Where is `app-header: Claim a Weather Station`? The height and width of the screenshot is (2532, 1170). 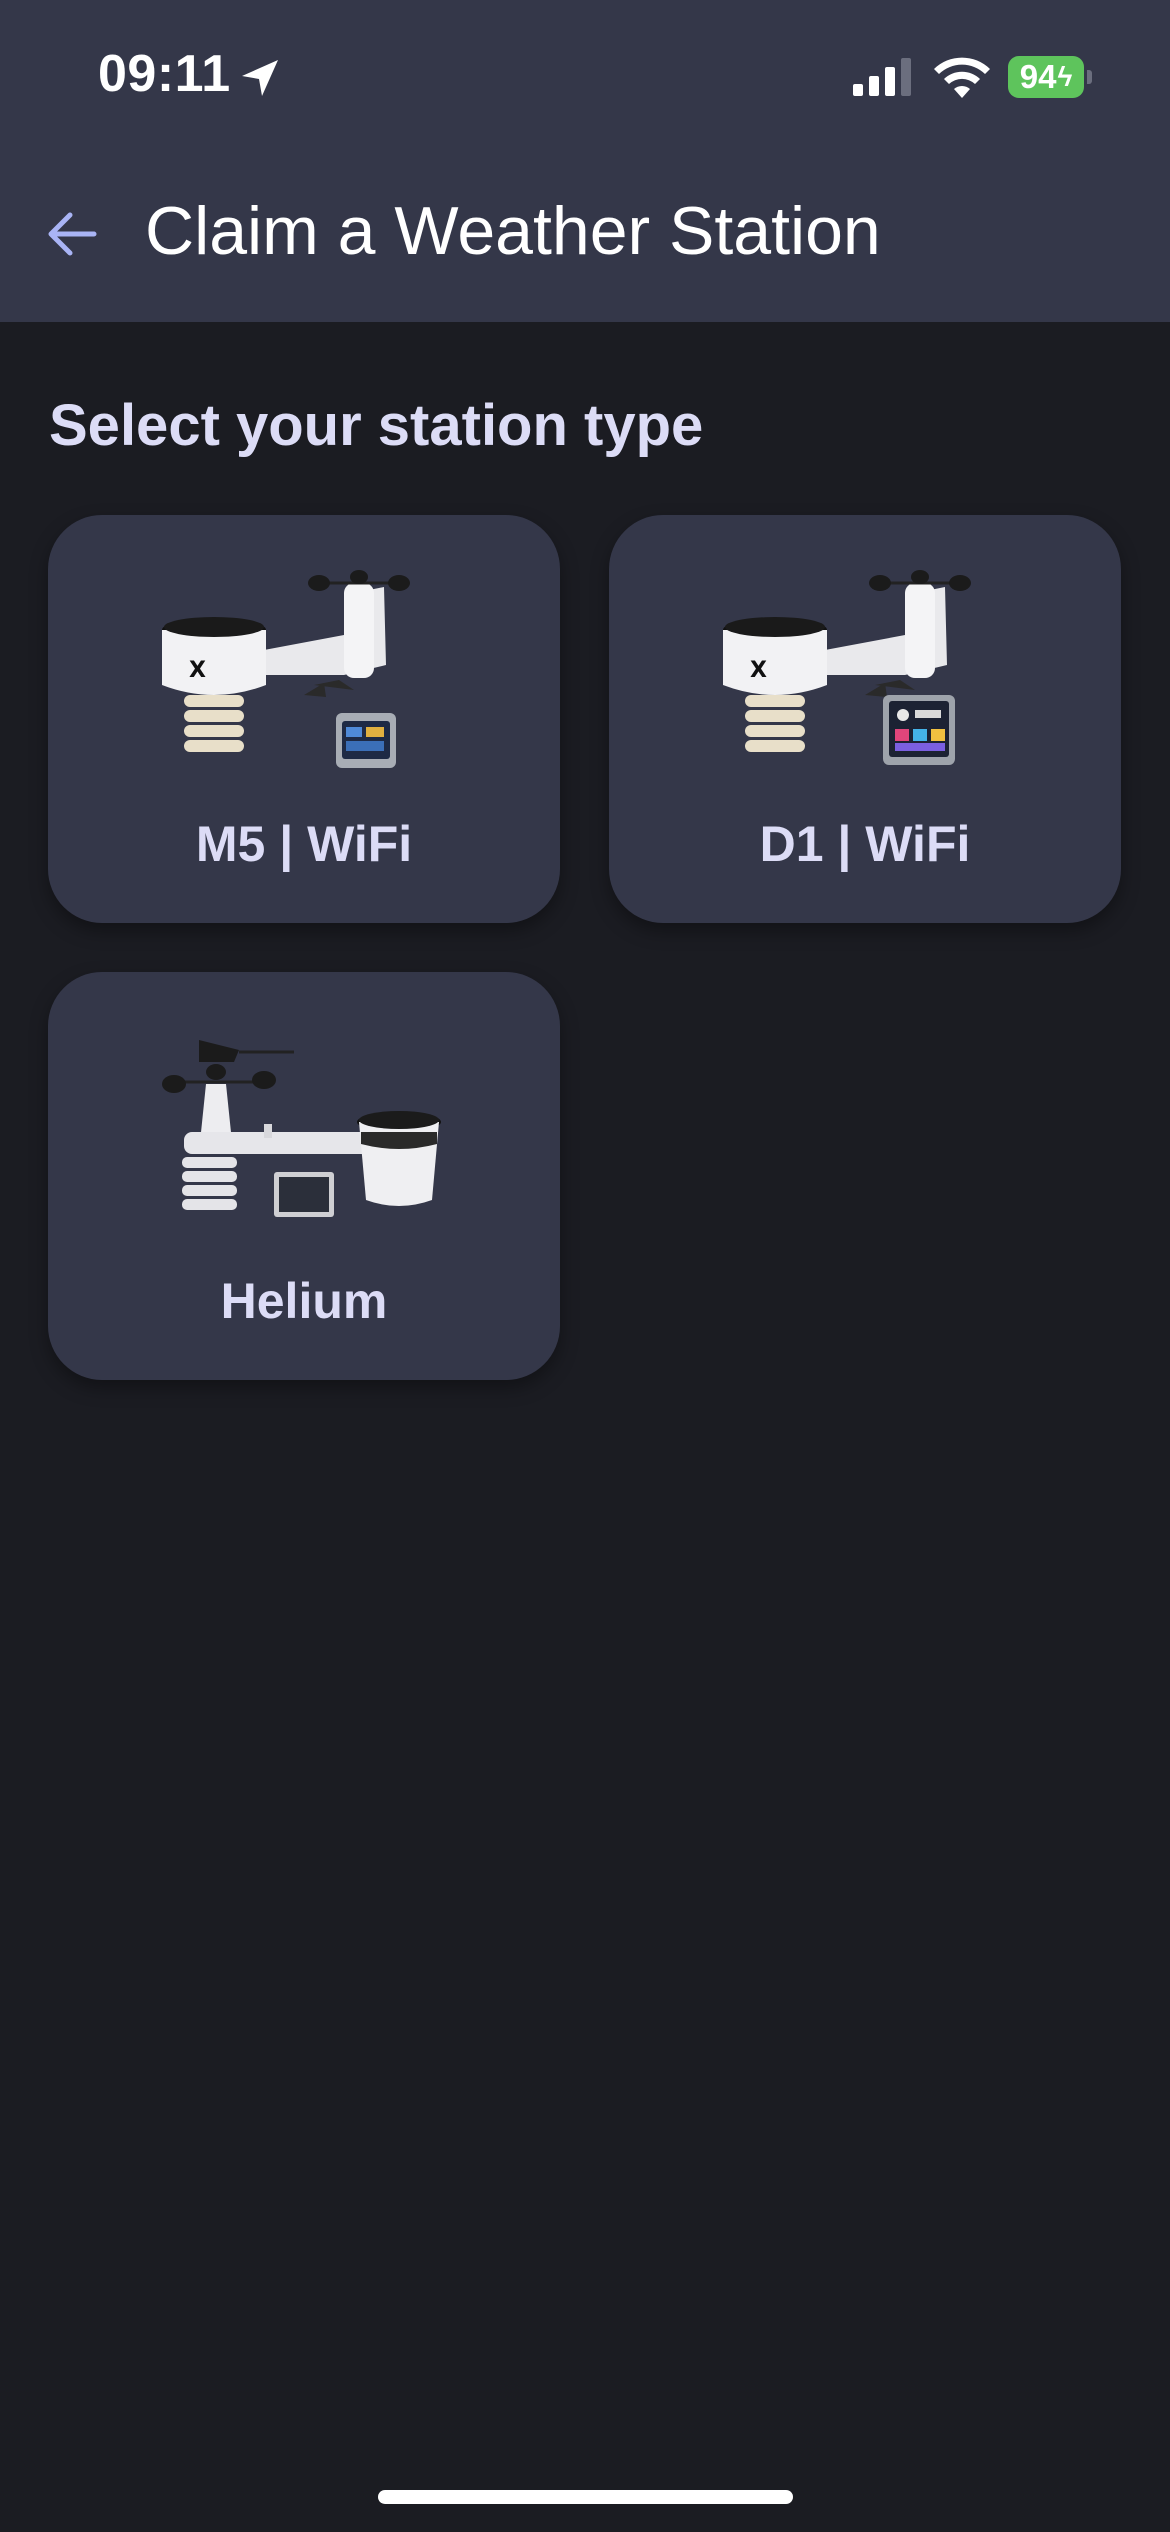
app-header: Claim a Weather Station is located at coordinates (585, 235).